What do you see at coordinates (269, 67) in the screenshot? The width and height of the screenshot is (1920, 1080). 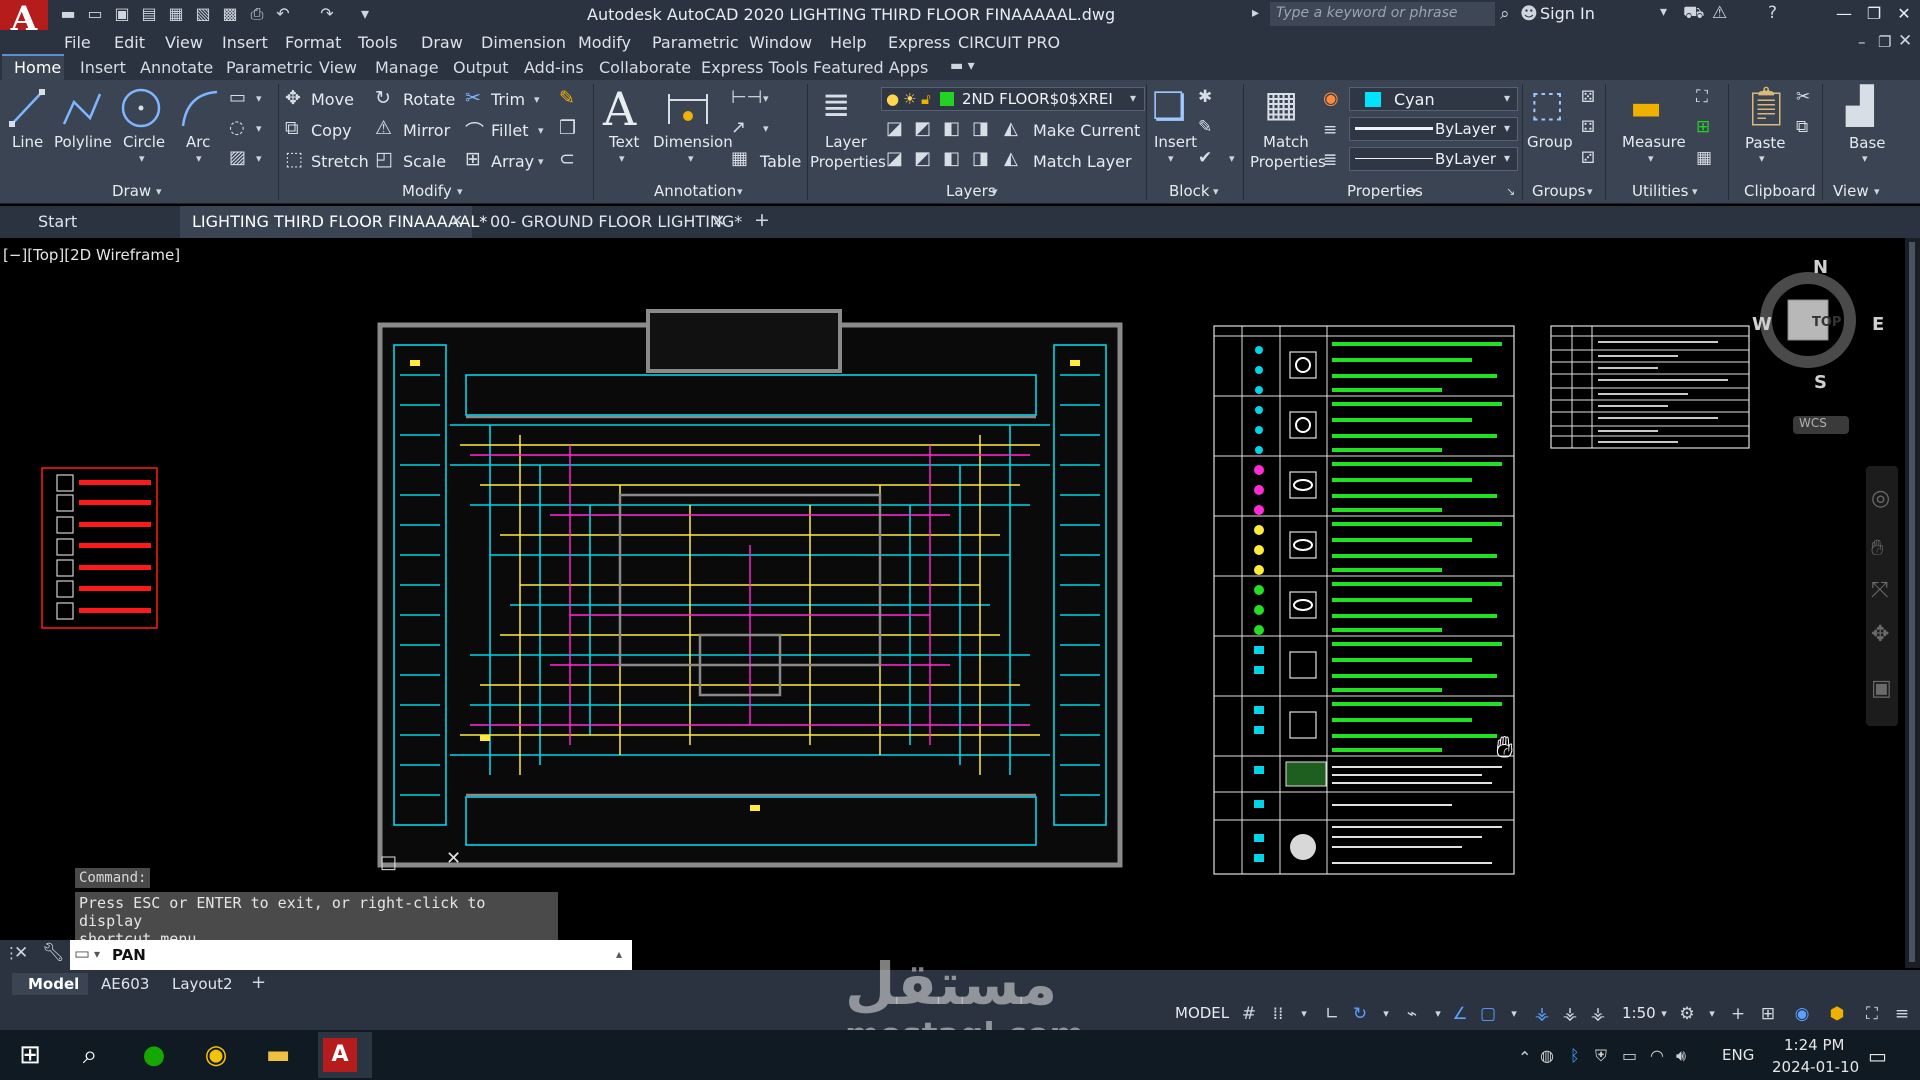 I see `tab-parametric: Parametric` at bounding box center [269, 67].